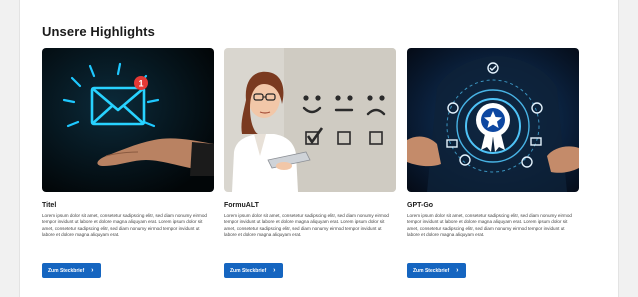  I want to click on card-title: GPT-Go, so click(420, 205).